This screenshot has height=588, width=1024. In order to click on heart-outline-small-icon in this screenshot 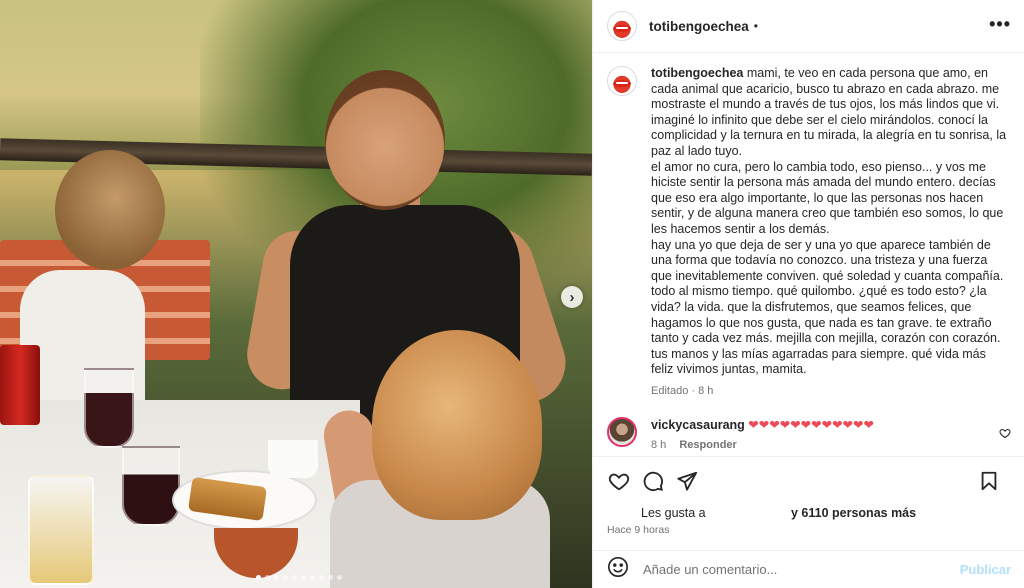, I will do `click(1005, 434)`.